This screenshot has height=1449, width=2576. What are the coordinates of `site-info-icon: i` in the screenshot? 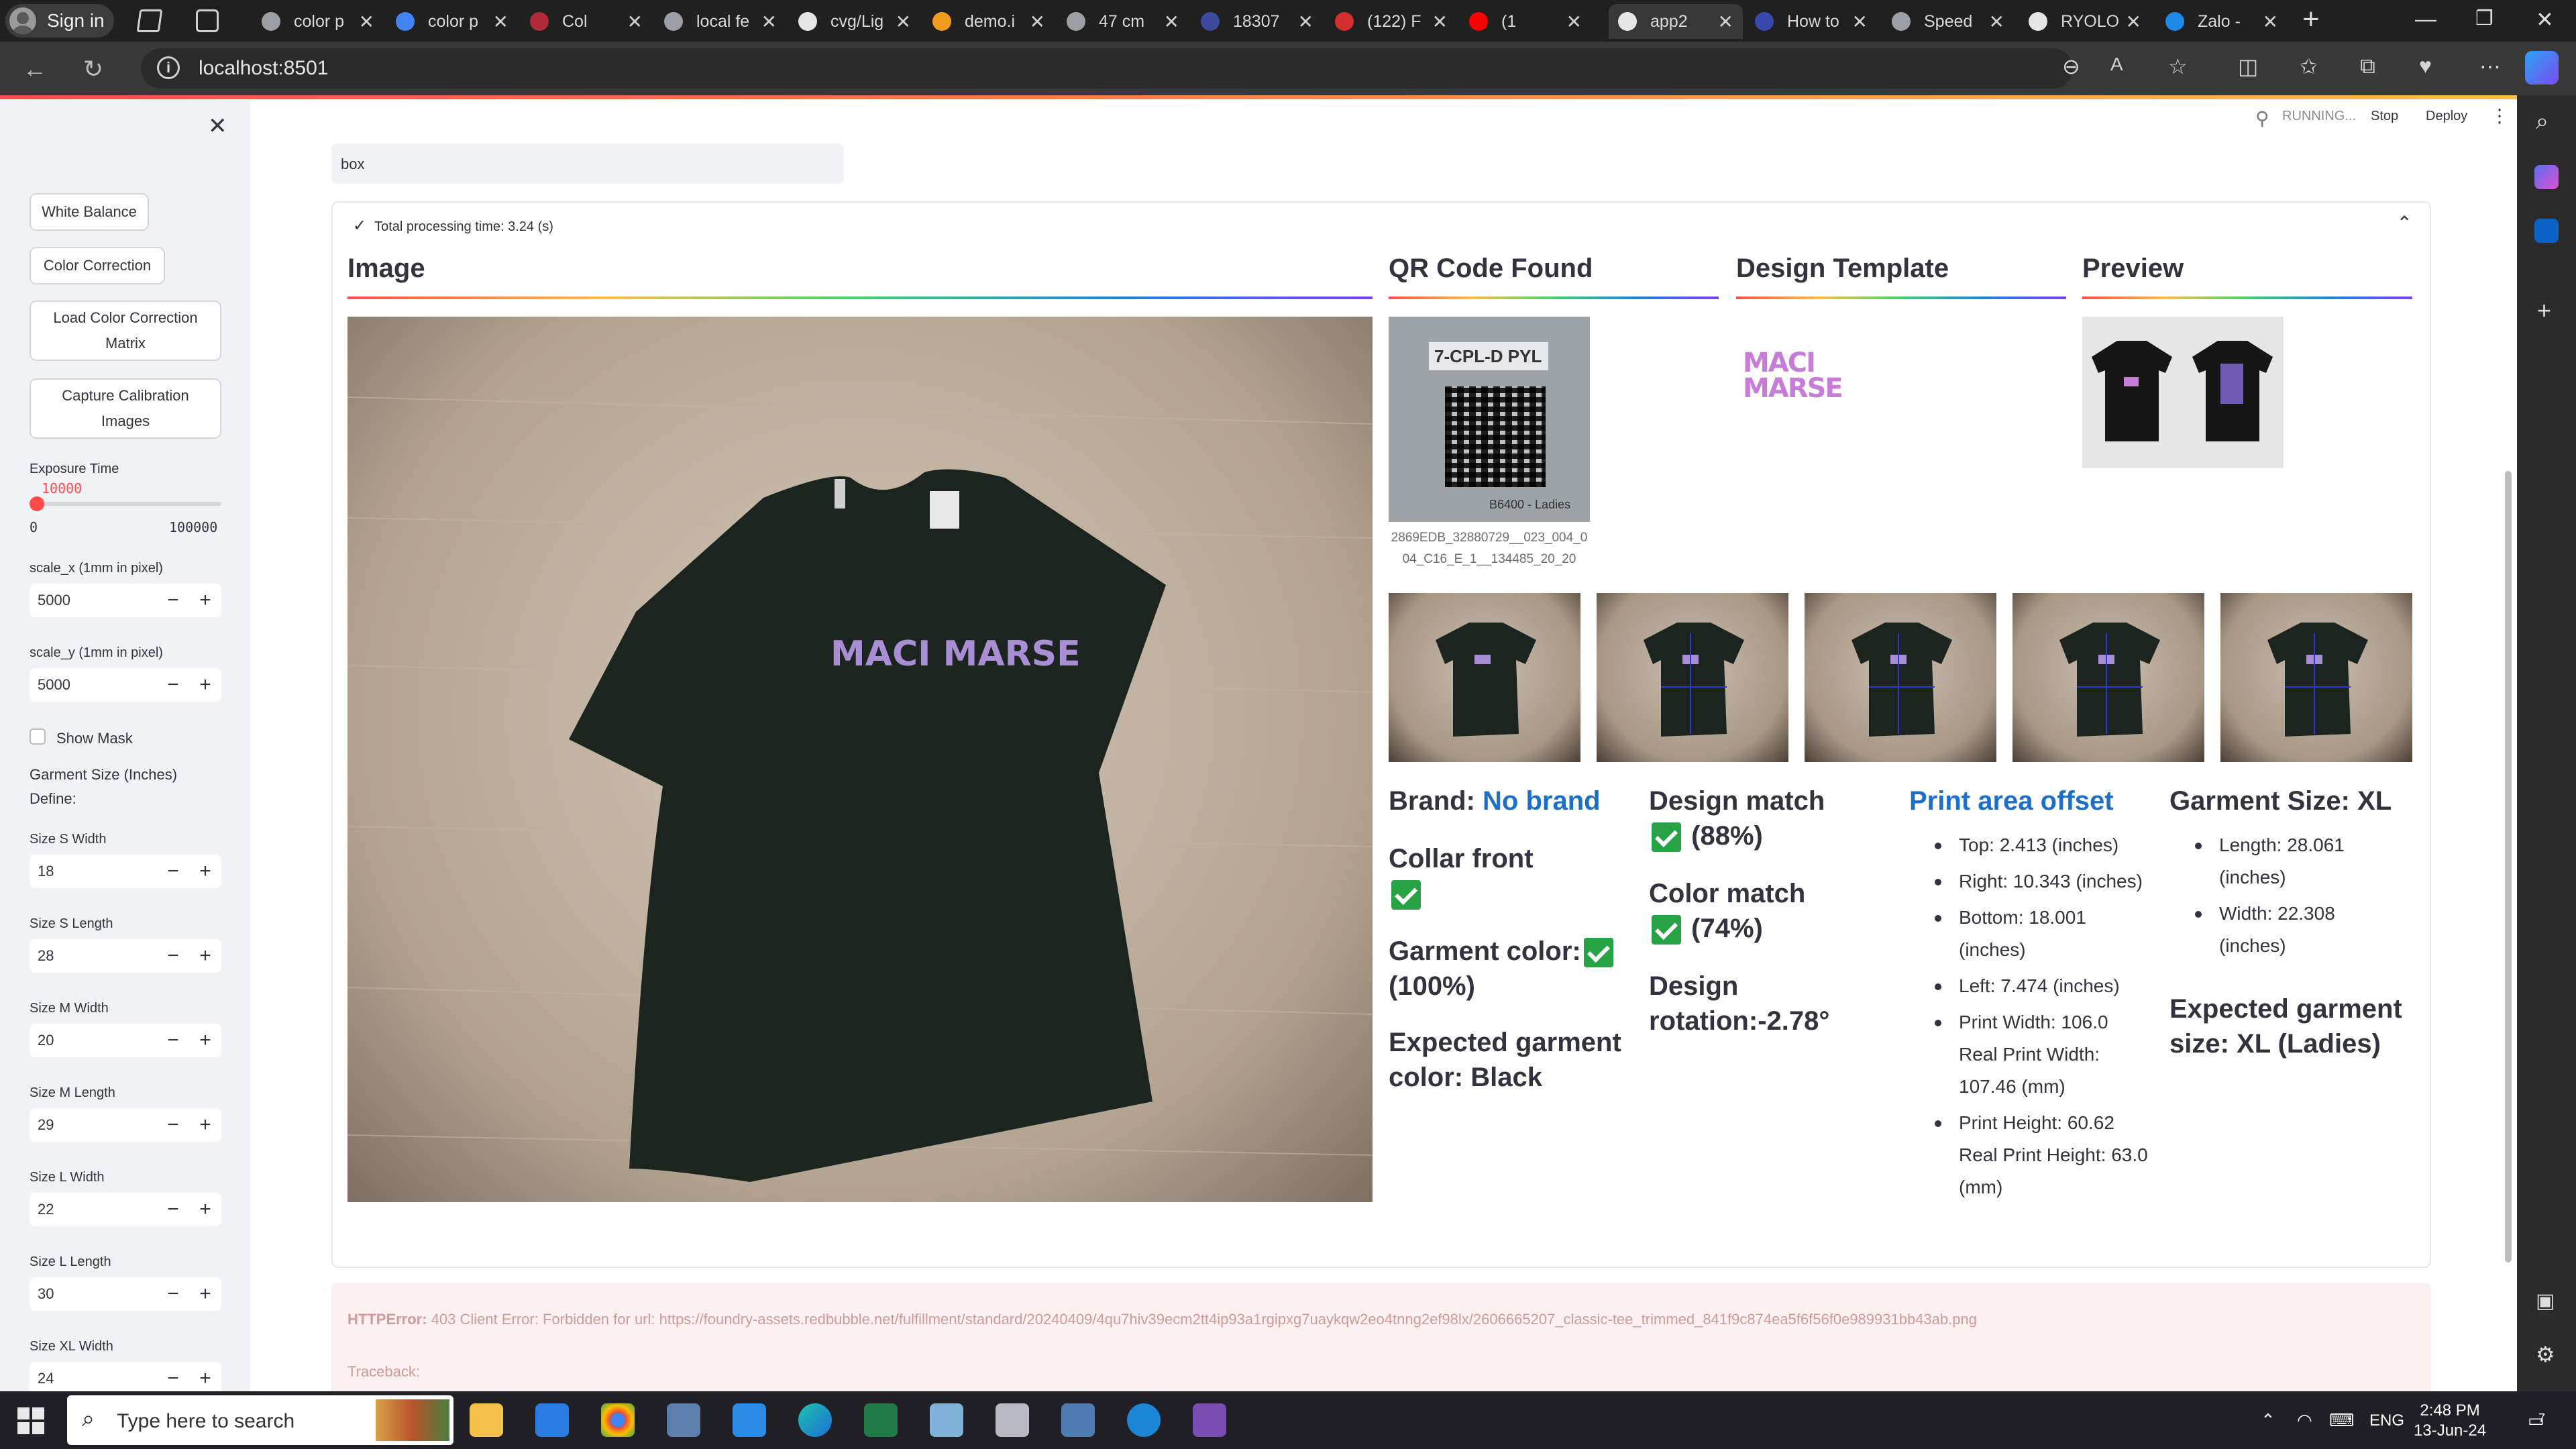 It's located at (168, 67).